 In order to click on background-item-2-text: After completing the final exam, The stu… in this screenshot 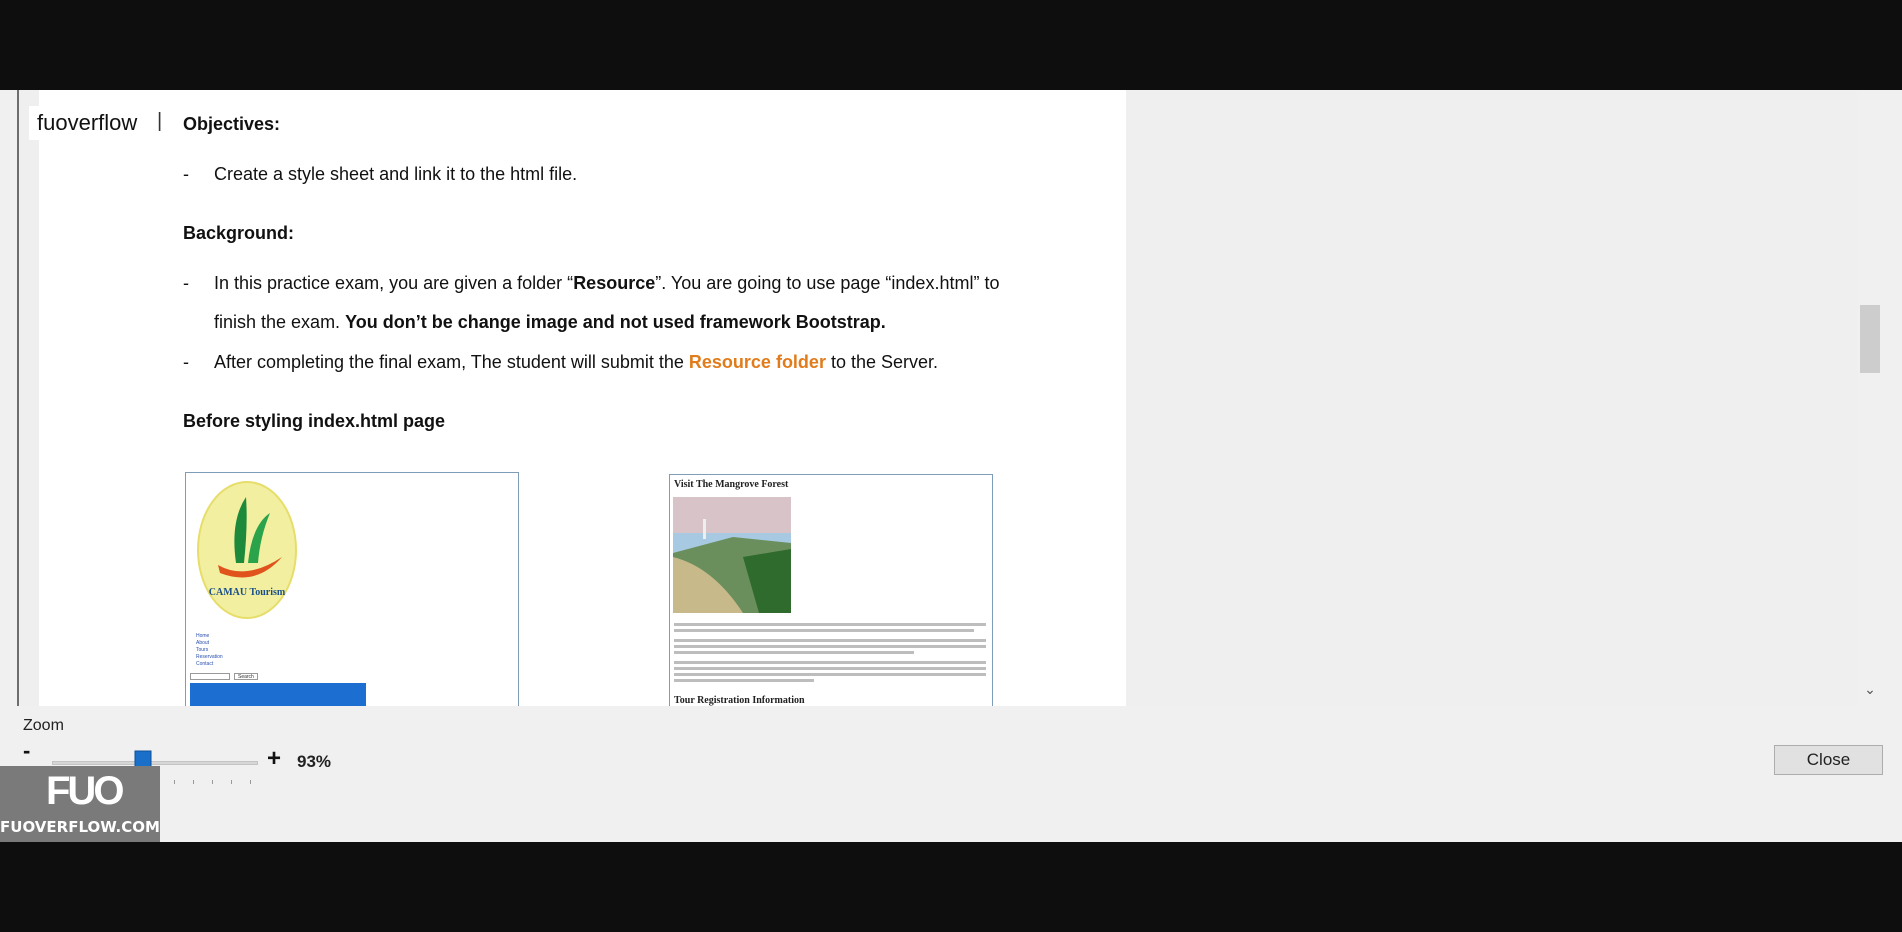, I will do `click(576, 362)`.